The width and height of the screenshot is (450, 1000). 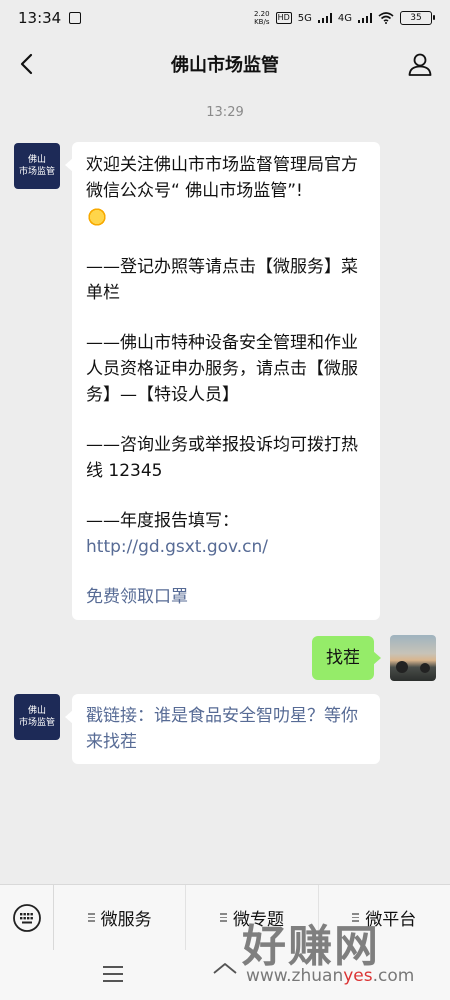 What do you see at coordinates (261, 14) in the screenshot?
I see `net-speed-value: 2.20` at bounding box center [261, 14].